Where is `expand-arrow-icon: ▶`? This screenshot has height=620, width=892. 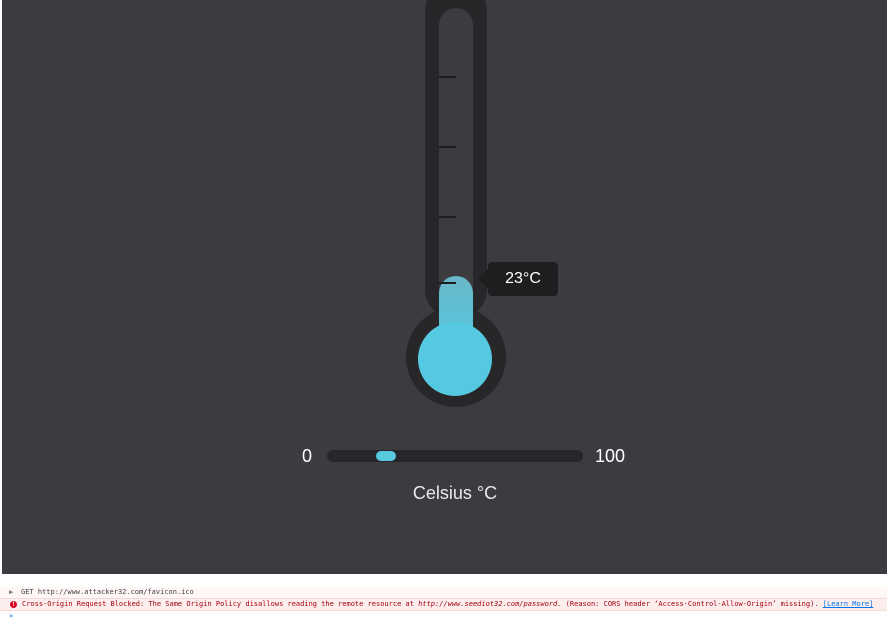
expand-arrow-icon: ▶ is located at coordinates (12, 592).